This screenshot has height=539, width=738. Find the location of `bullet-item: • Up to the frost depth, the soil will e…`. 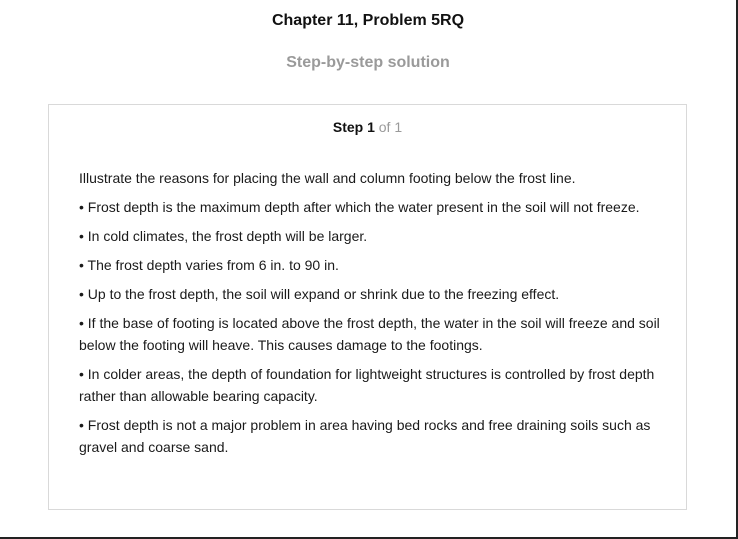

bullet-item: • Up to the frost depth, the soil will e… is located at coordinates (319, 294).